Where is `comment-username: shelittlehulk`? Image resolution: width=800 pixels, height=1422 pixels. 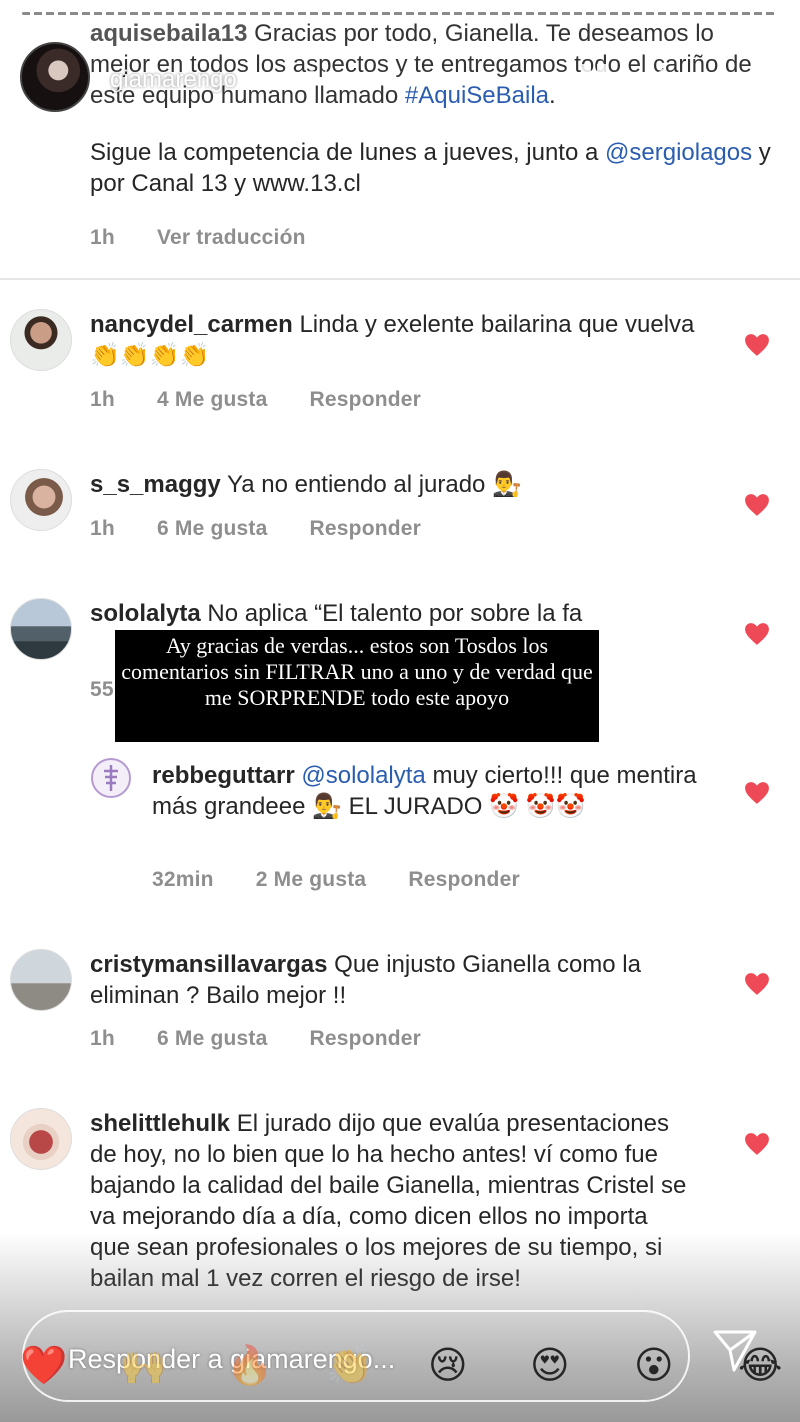
comment-username: shelittlehulk is located at coordinates (160, 1123).